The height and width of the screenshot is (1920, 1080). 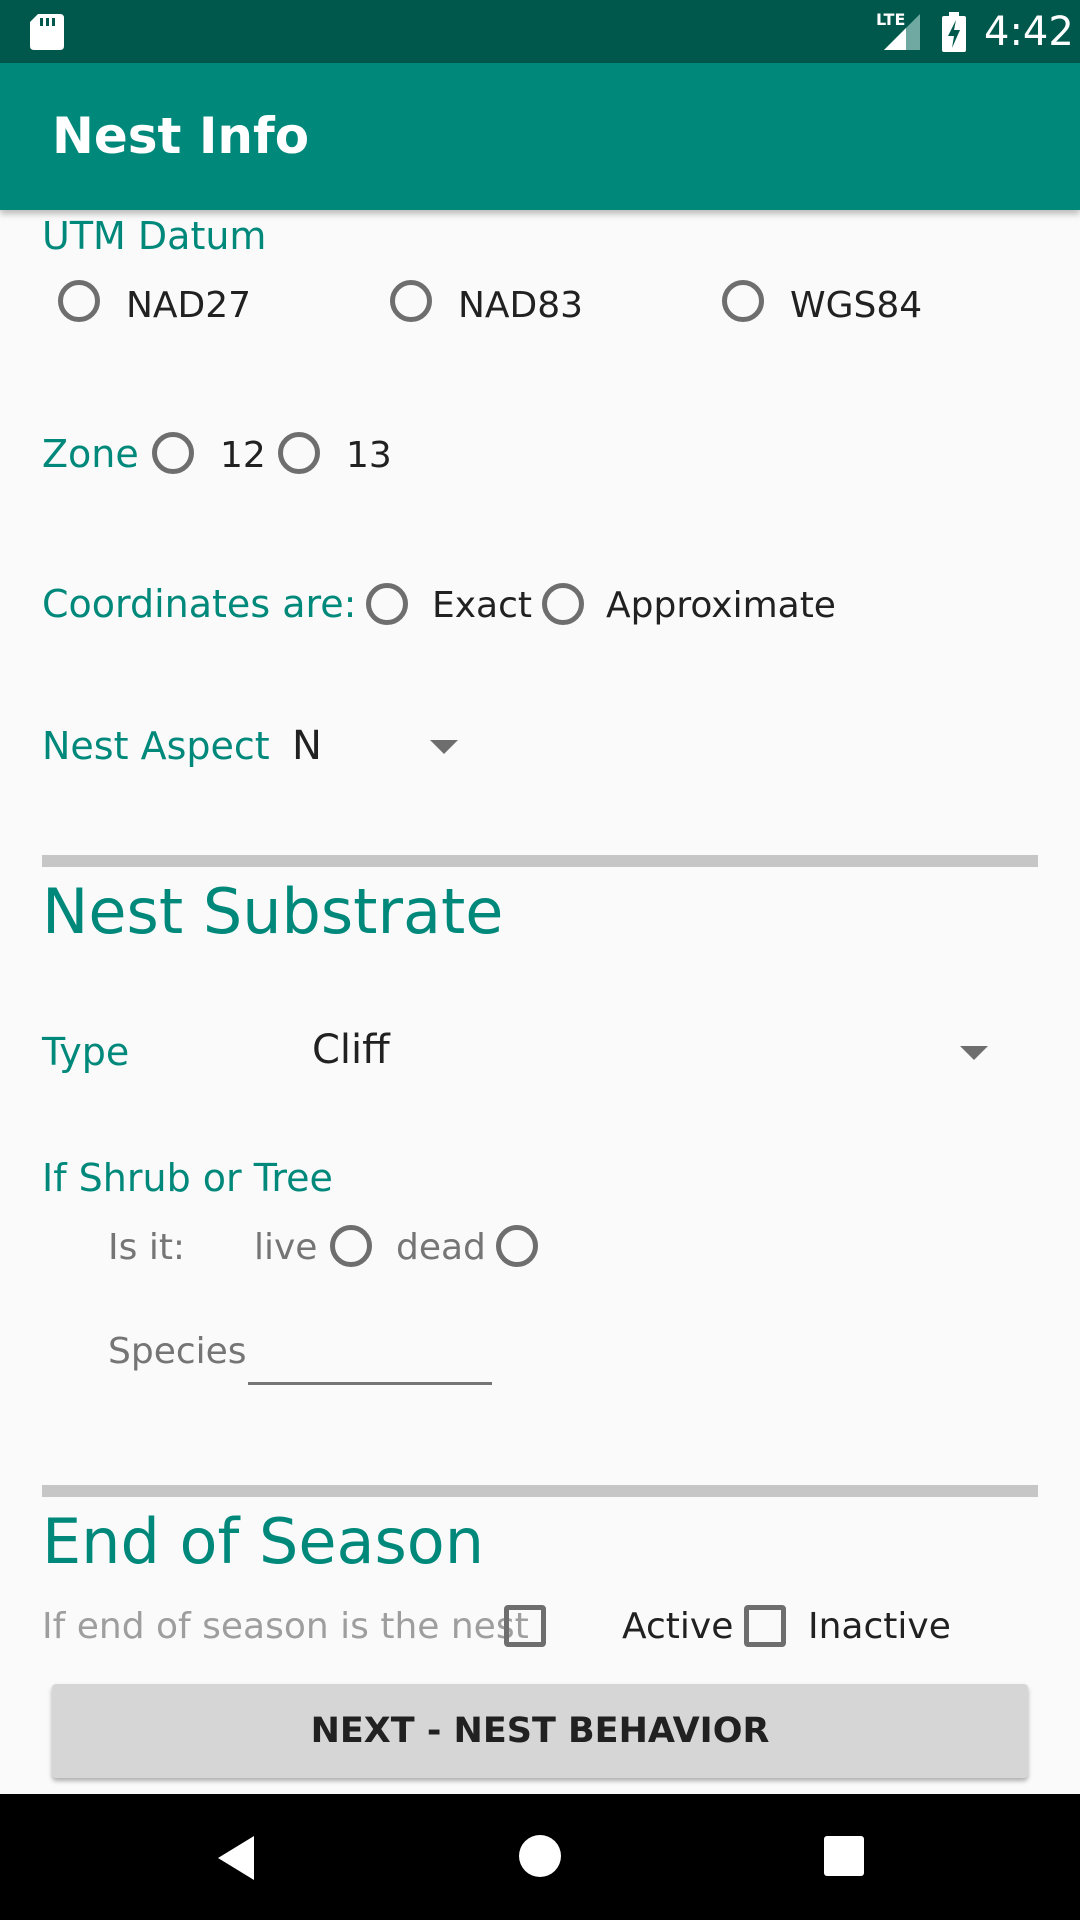 I want to click on zone-12-radio, so click(x=173, y=453).